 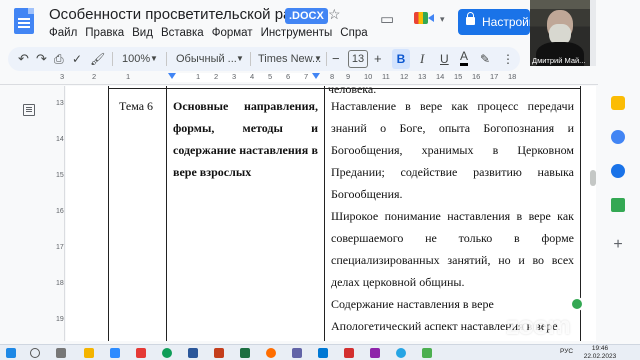 What do you see at coordinates (182, 33) in the screenshot?
I see `menu-insert: Вставка` at bounding box center [182, 33].